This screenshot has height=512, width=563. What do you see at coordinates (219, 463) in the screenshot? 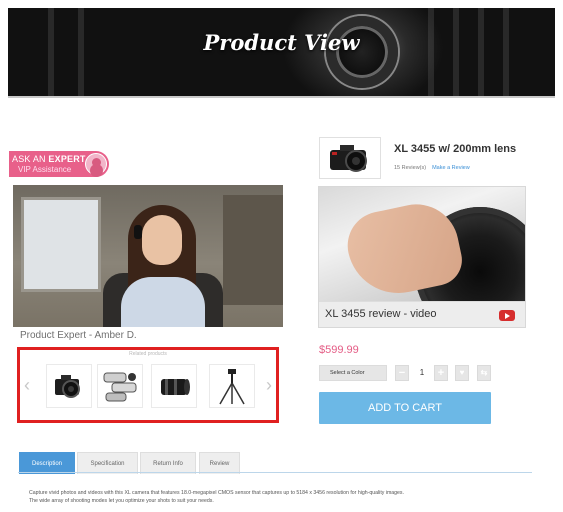
I see `tab-review: Review` at bounding box center [219, 463].